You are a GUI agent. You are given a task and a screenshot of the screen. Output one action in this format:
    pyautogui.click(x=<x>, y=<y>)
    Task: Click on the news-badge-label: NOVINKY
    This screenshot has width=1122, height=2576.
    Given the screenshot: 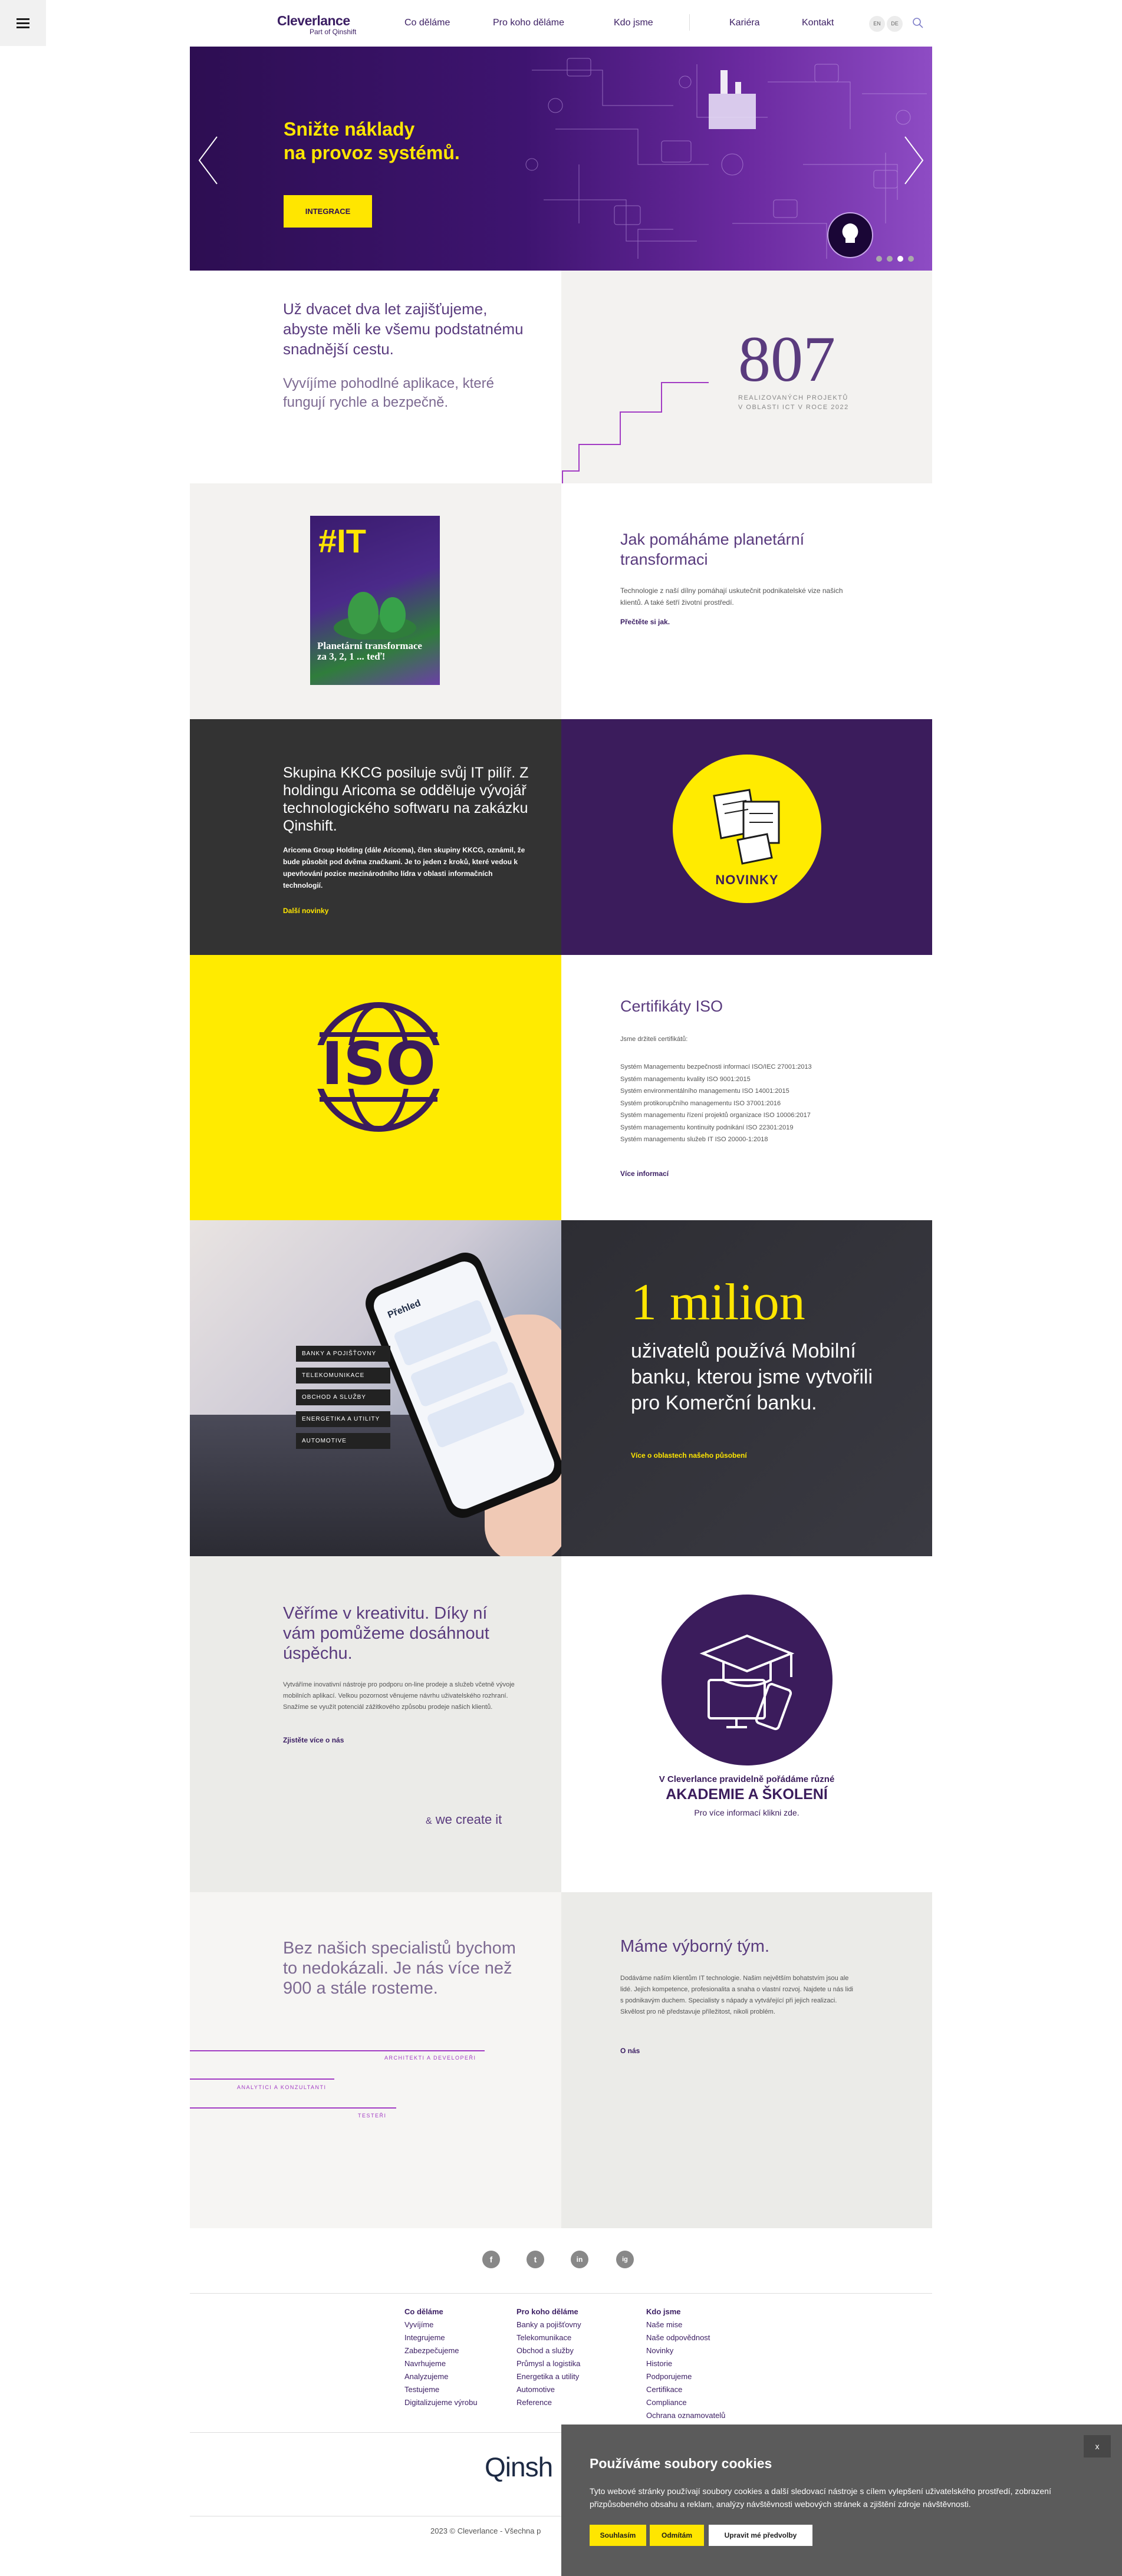 What is the action you would take?
    pyautogui.click(x=747, y=879)
    